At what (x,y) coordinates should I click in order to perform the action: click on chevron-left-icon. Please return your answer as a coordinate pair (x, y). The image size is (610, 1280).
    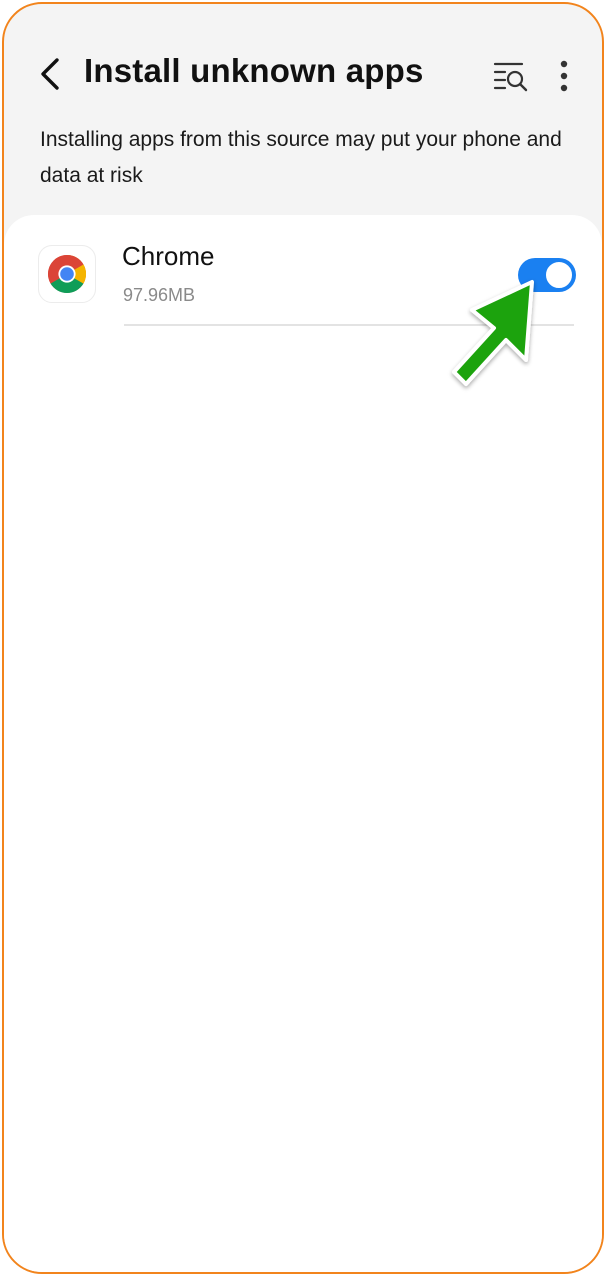
    Looking at the image, I should click on (50, 74).